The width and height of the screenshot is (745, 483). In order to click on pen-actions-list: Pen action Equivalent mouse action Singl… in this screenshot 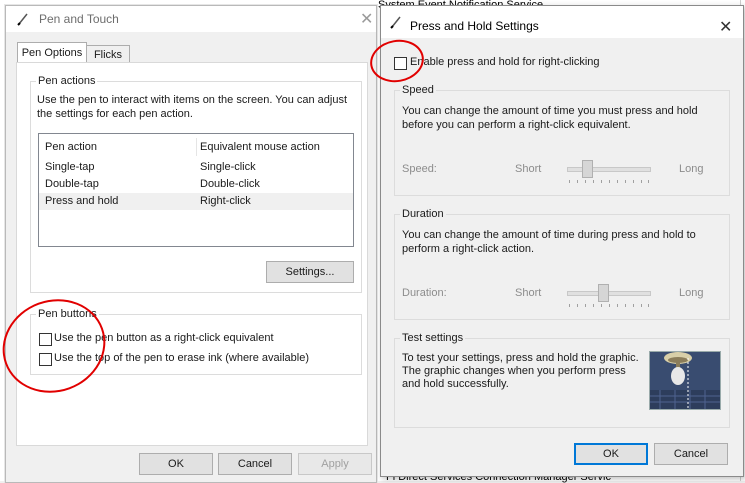, I will do `click(196, 190)`.